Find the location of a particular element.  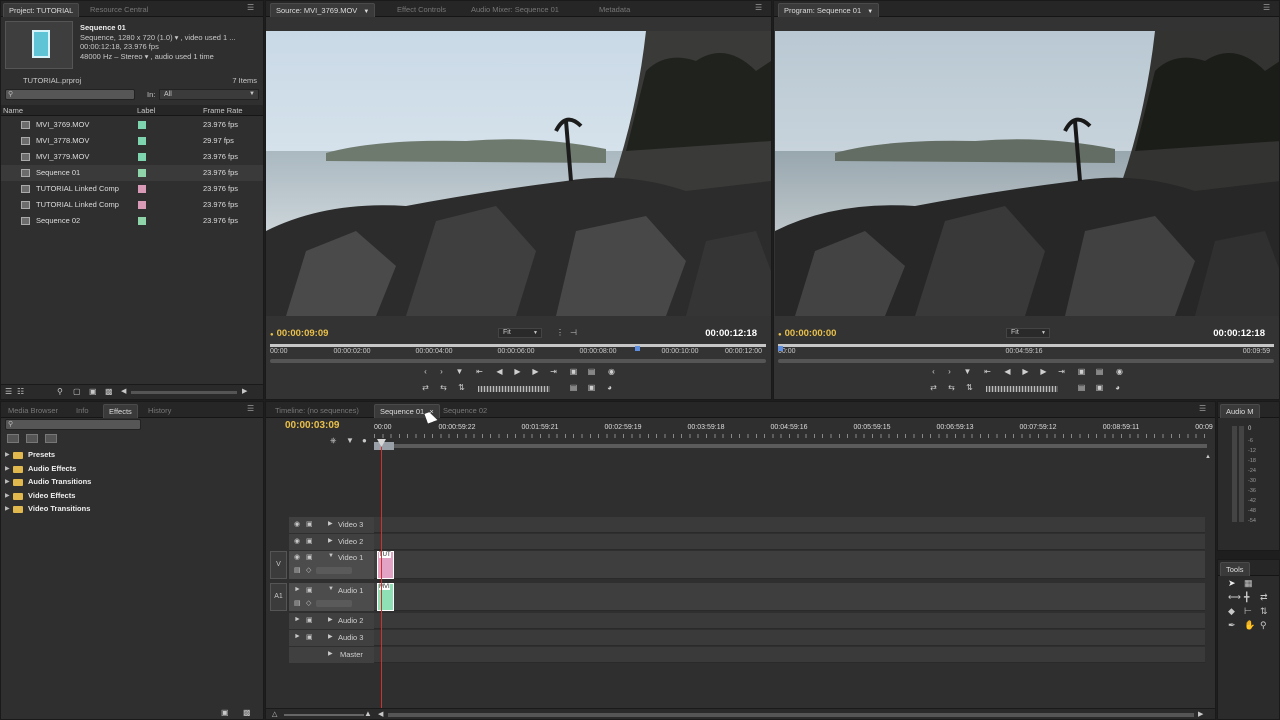

source-scrollbar is located at coordinates (518, 361).